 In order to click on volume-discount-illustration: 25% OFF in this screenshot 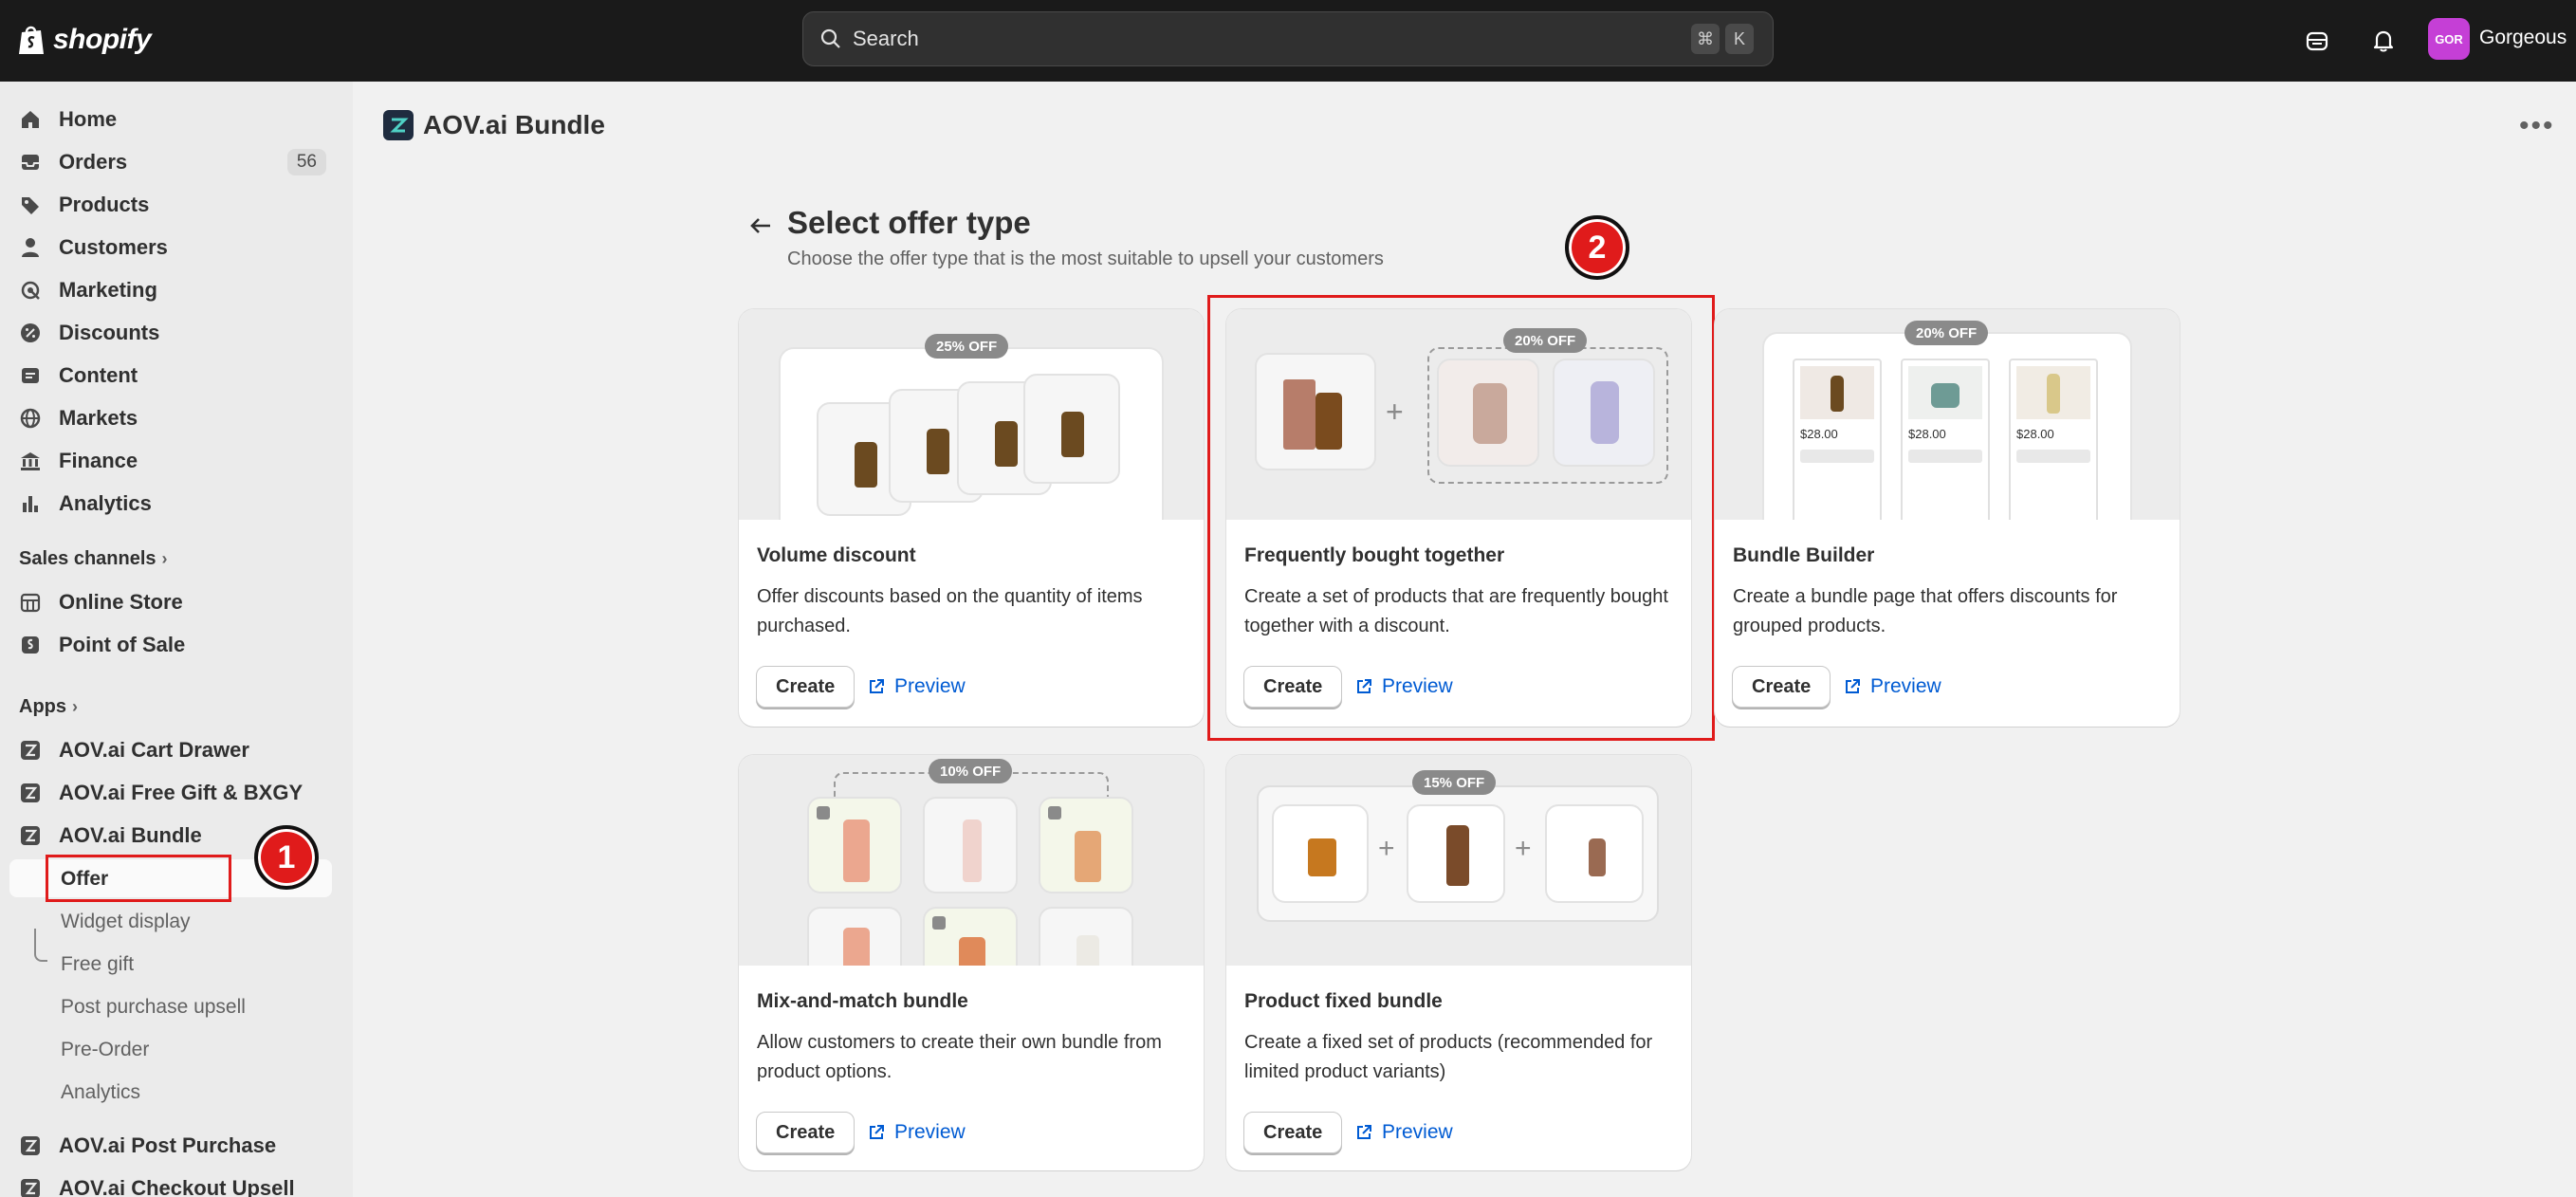, I will do `click(971, 415)`.